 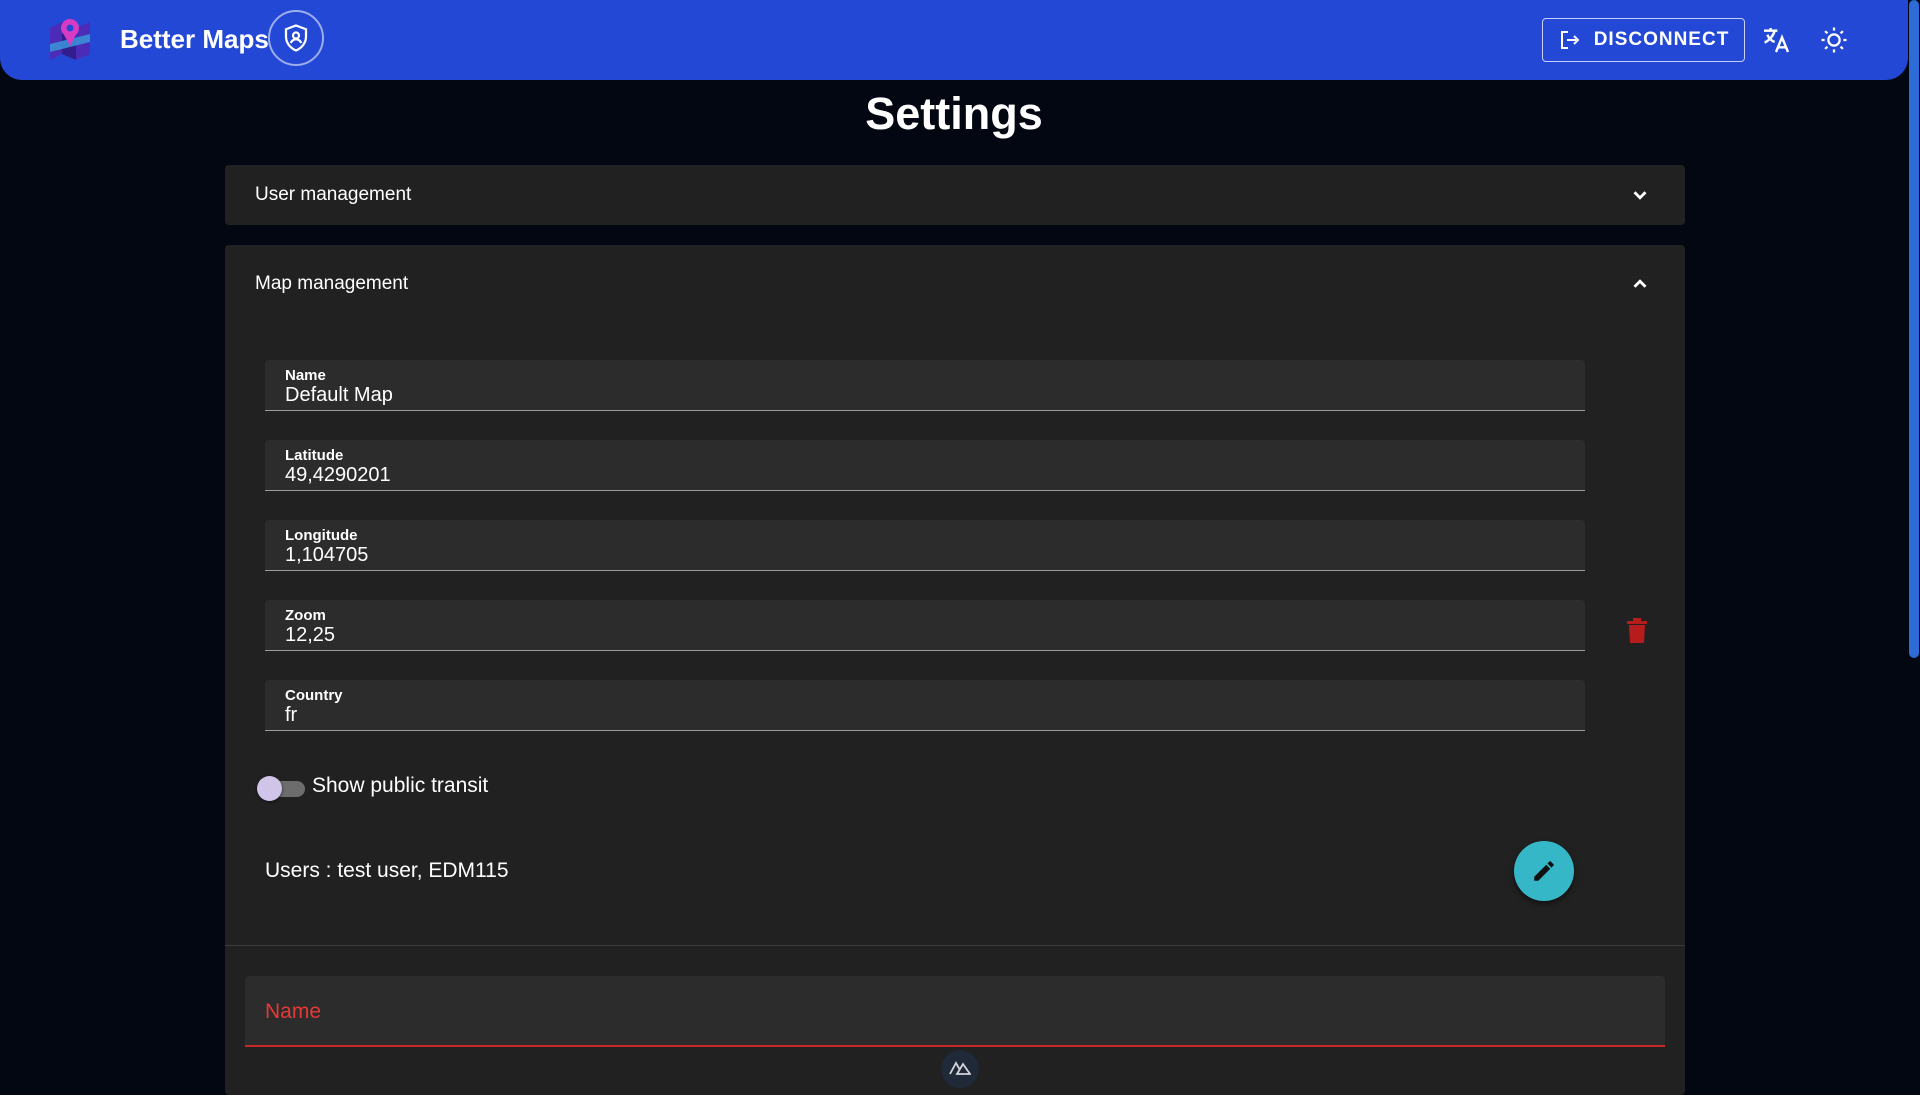 What do you see at coordinates (305, 375) in the screenshot?
I see `field-label: Name` at bounding box center [305, 375].